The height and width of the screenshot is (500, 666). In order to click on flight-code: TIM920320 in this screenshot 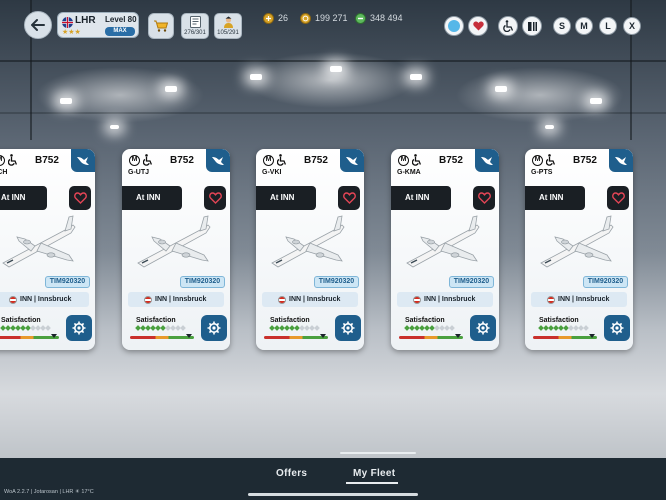, I will do `click(67, 282)`.